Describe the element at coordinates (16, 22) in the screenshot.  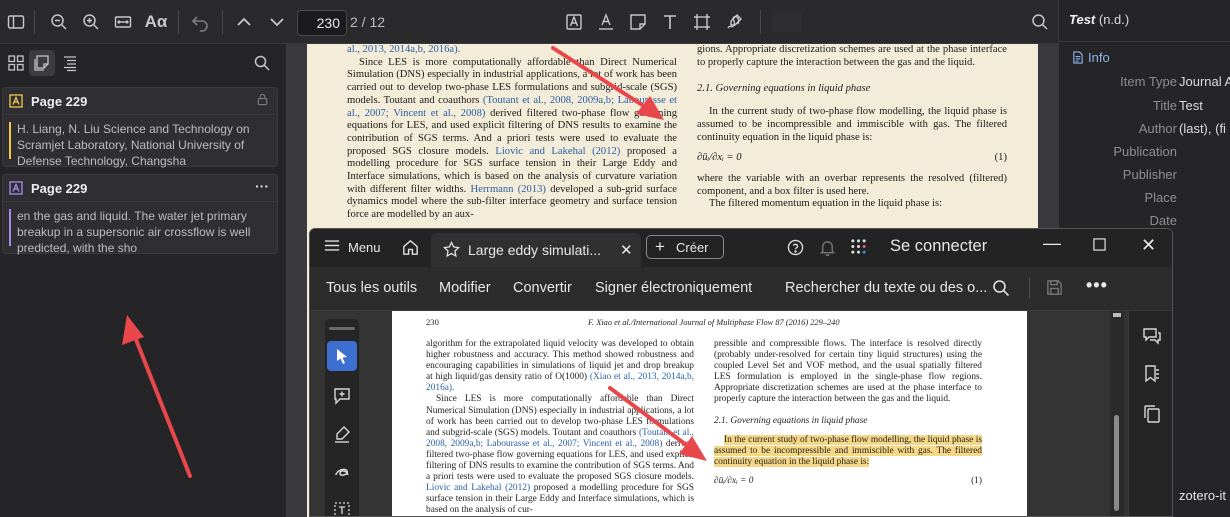
I see `toggle-sidebar-icon` at that location.